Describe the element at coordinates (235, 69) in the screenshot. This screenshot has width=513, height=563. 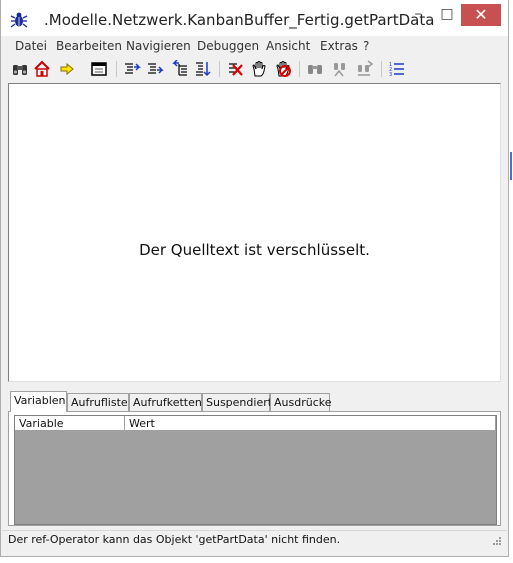
I see `delete-breakpoint-icon` at that location.